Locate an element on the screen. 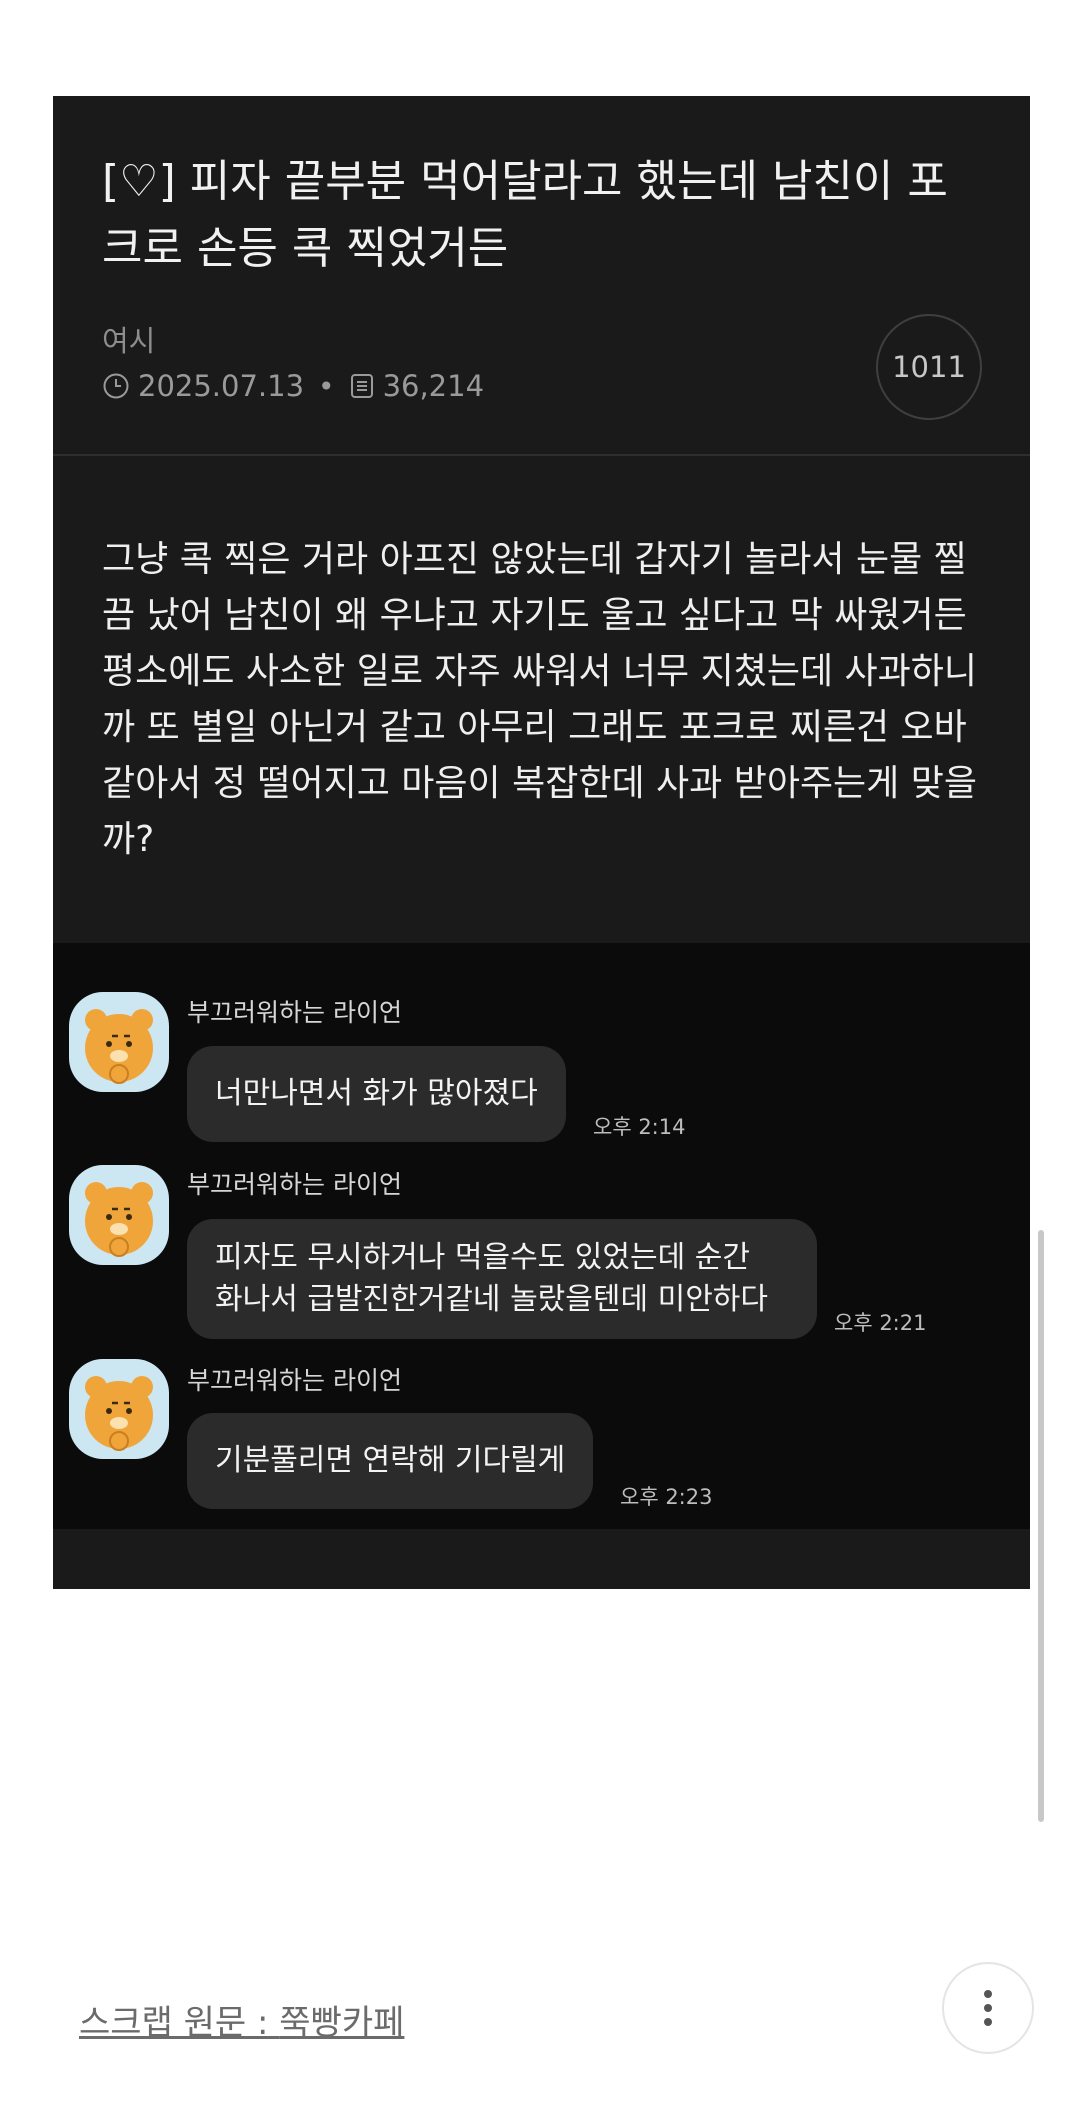 Image resolution: width=1080 pixels, height=2119 pixels. message-time: 오후 2:23 is located at coordinates (666, 1497).